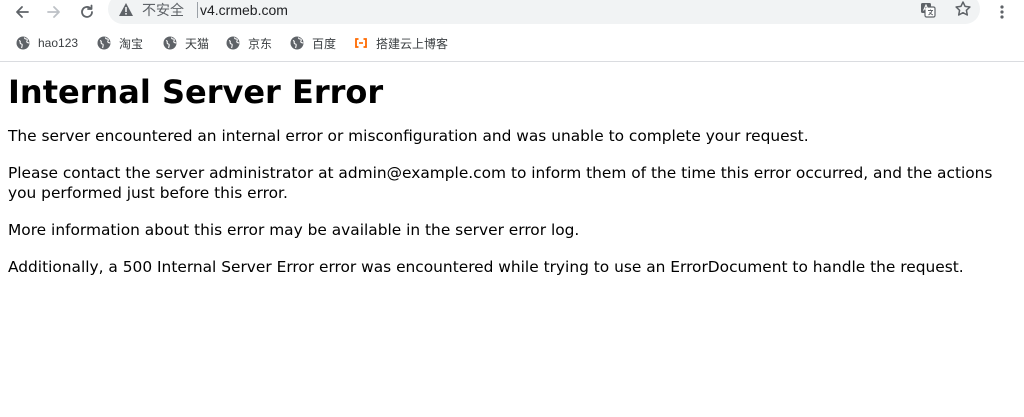 This screenshot has width=1024, height=417. What do you see at coordinates (963, 9) in the screenshot?
I see `bookmark-star-icon` at bounding box center [963, 9].